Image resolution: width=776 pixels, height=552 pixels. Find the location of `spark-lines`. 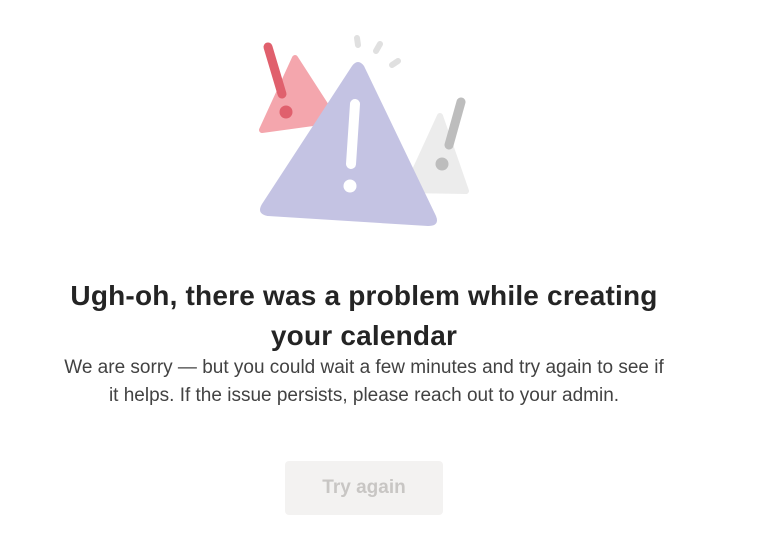

spark-lines is located at coordinates (377, 51).